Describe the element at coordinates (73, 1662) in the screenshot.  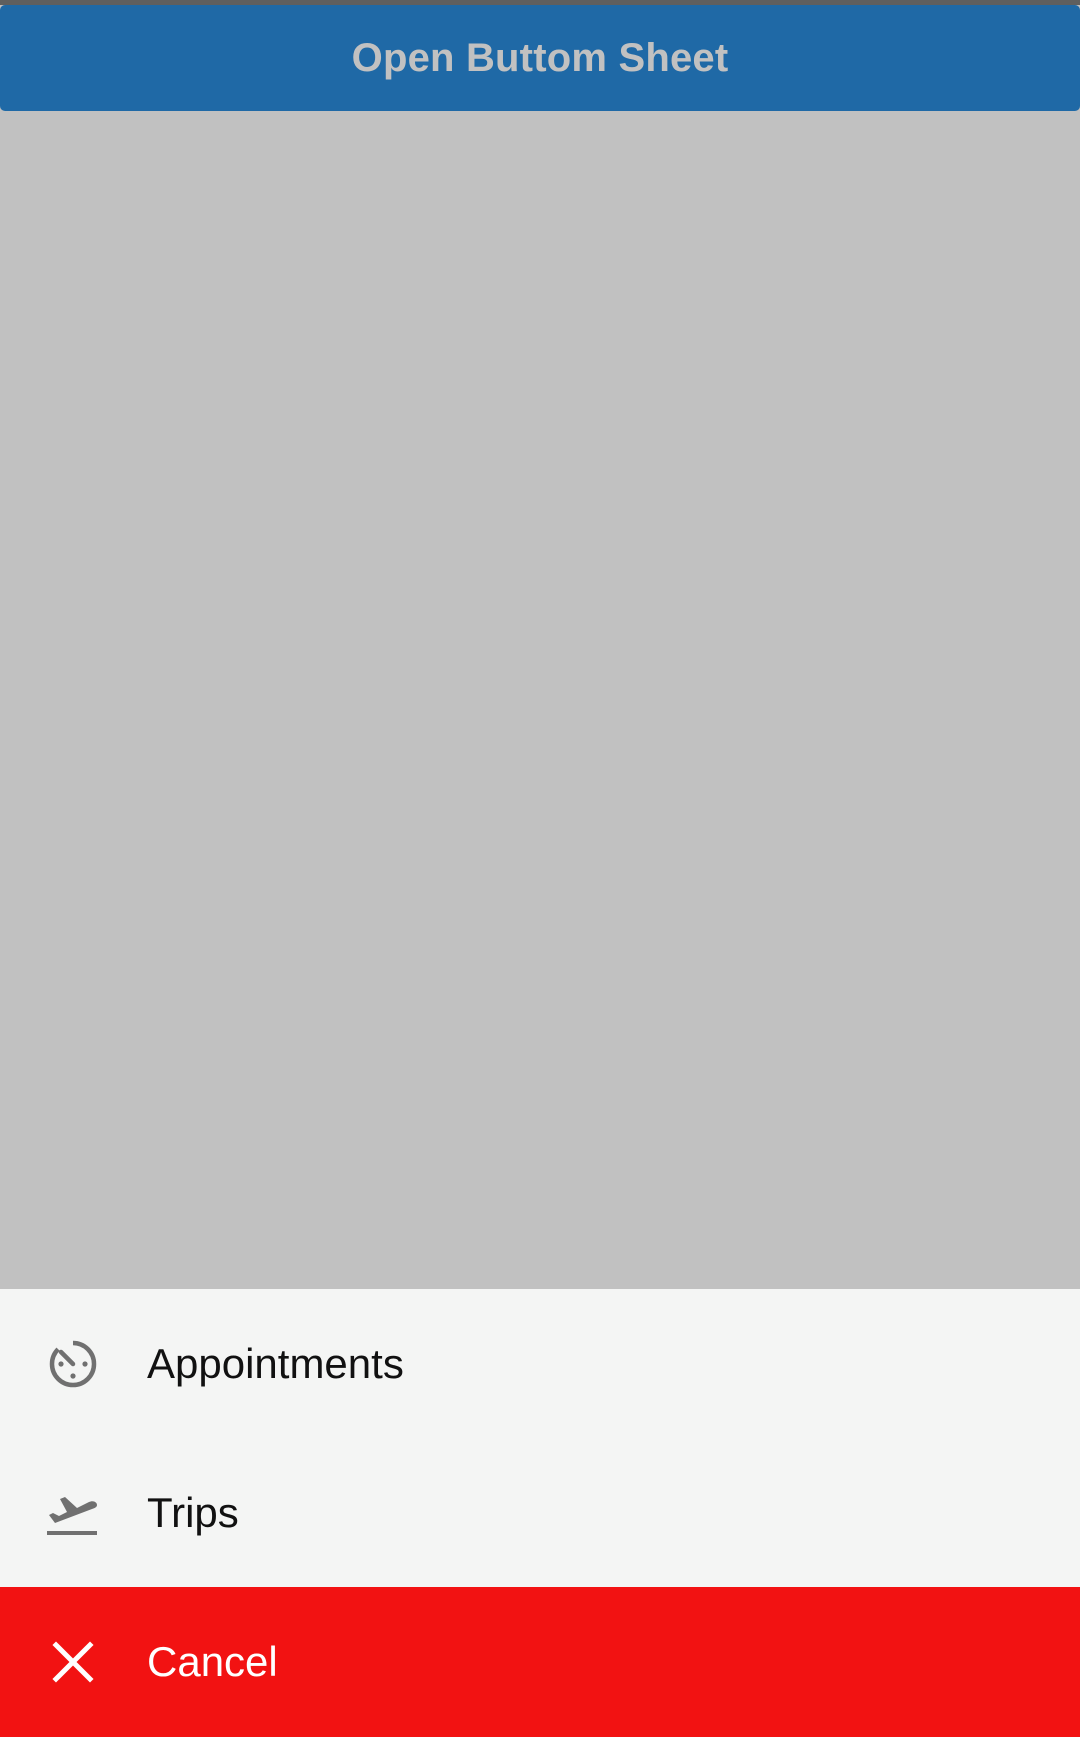
I see `close-icon` at that location.